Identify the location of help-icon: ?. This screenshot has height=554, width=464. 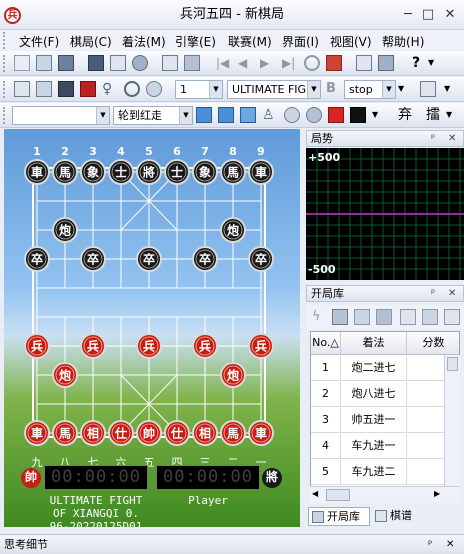
(416, 63).